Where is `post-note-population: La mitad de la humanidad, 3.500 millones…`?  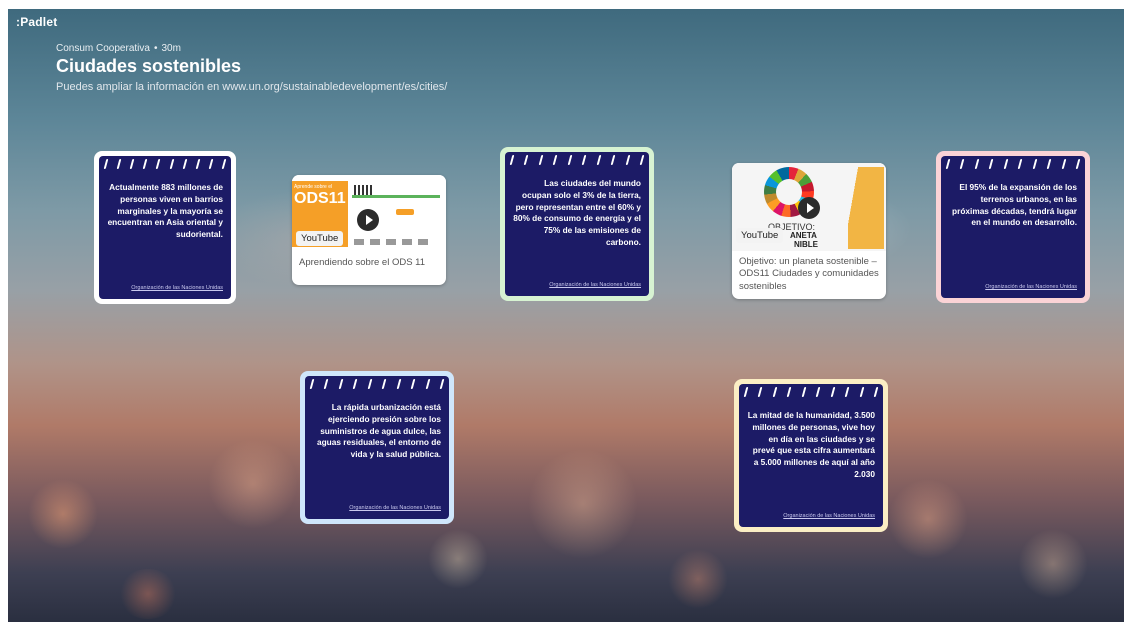
post-note-population: La mitad de la humanidad, 3.500 millones… is located at coordinates (811, 455).